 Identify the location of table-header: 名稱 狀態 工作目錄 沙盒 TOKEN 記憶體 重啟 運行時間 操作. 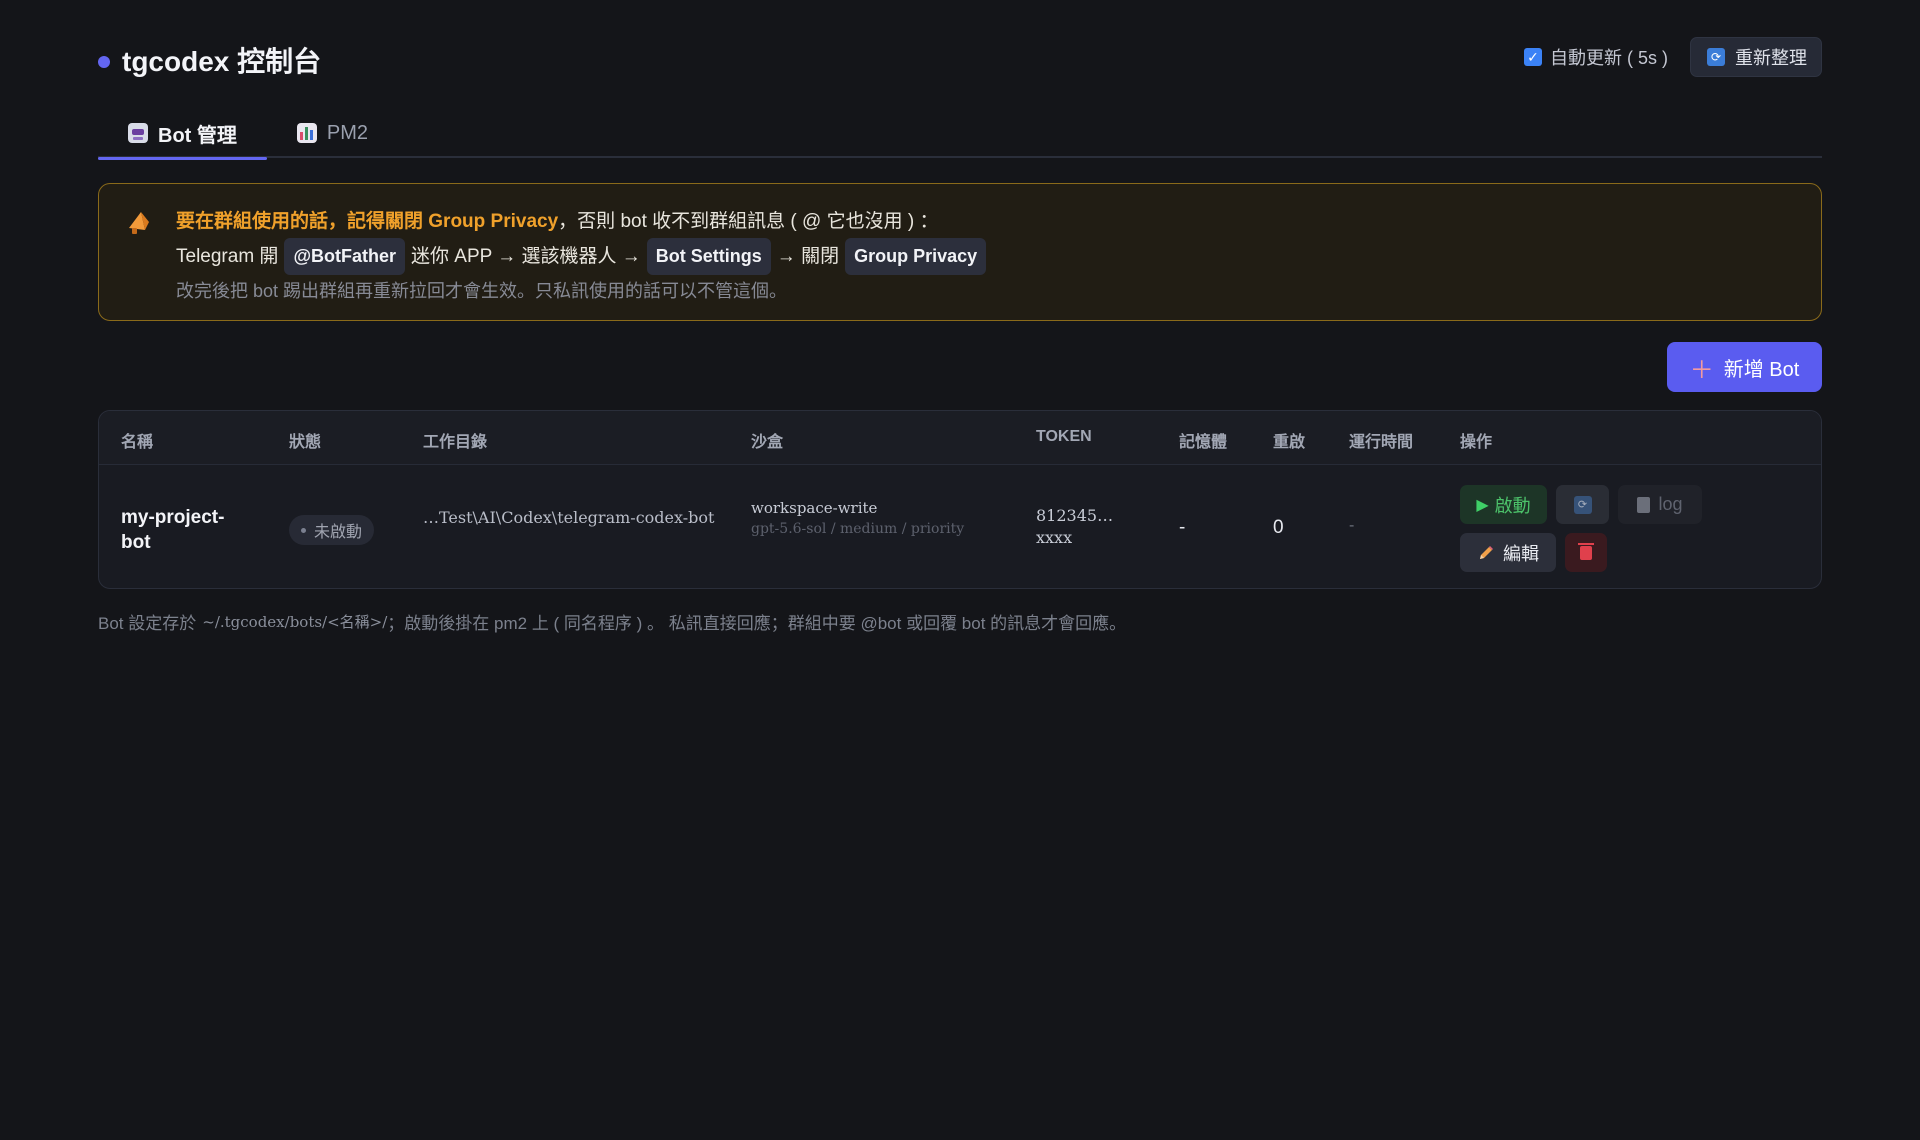
(960, 438).